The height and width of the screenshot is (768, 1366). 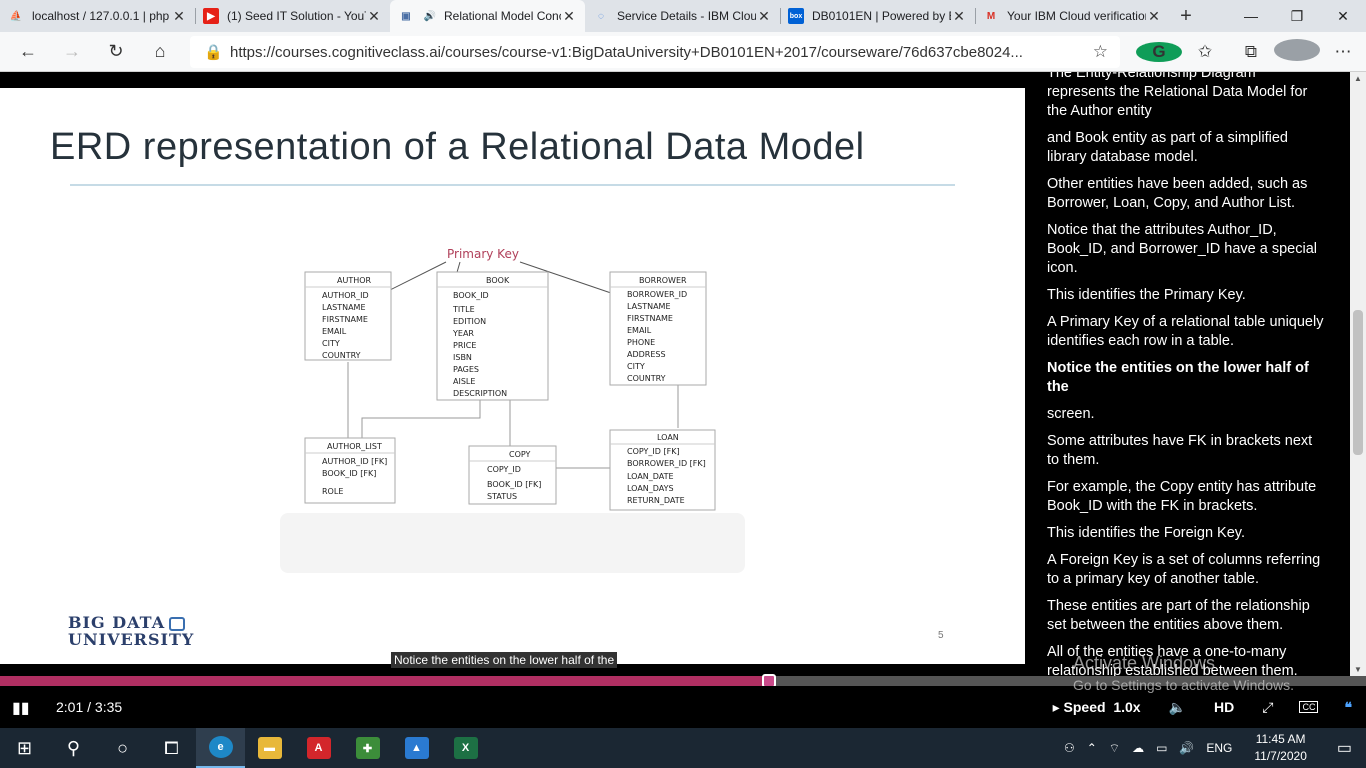 I want to click on cc-button: CC, so click(x=1309, y=707).